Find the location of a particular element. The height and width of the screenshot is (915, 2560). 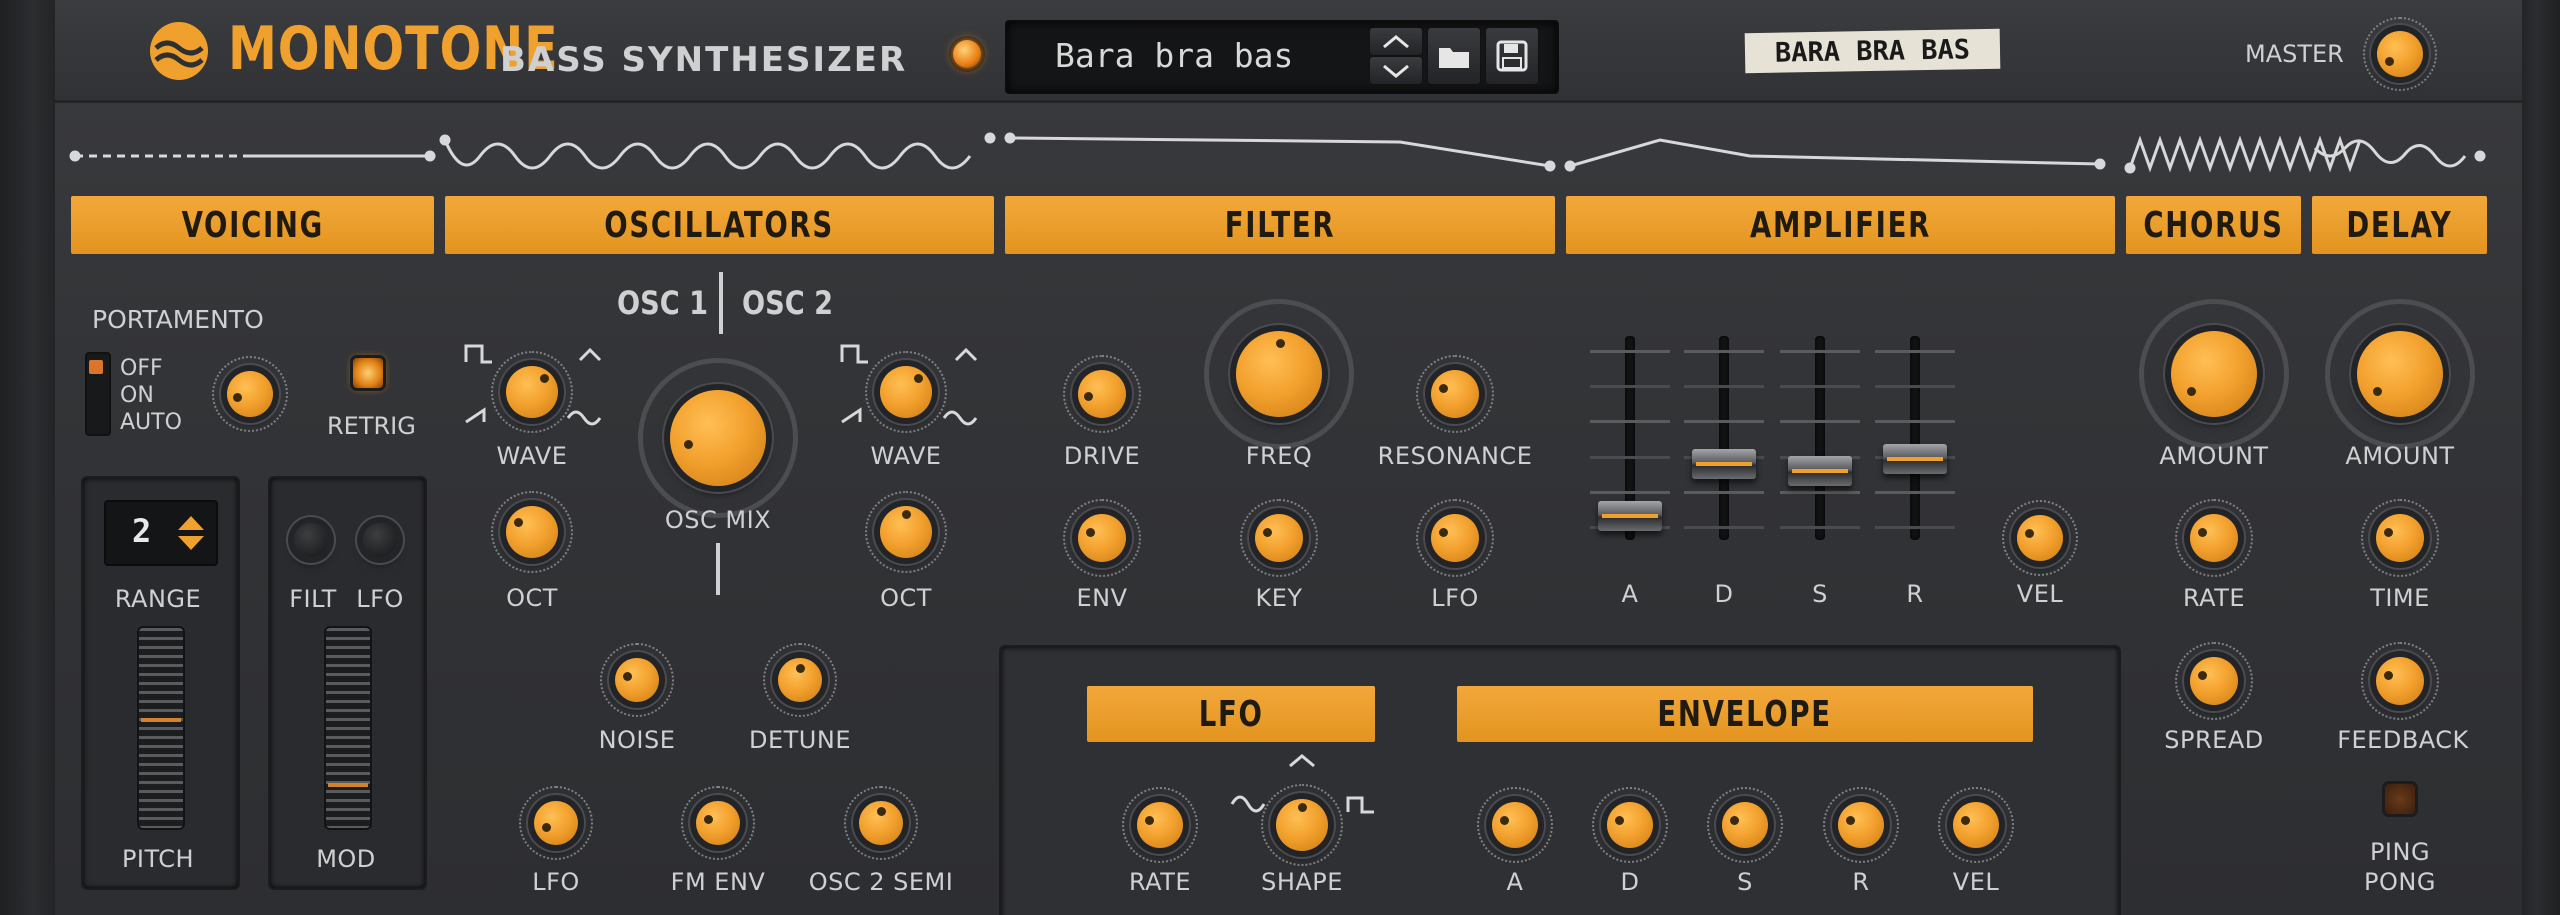

chorus-rate-knob is located at coordinates (2214, 538).